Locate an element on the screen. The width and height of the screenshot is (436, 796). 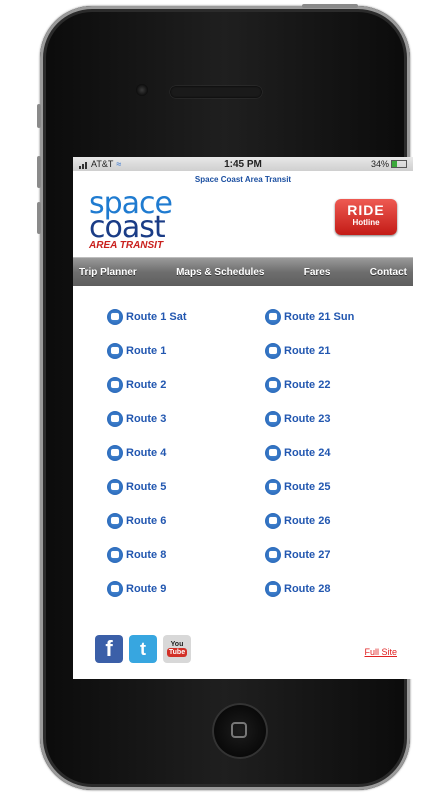
mute-switch is located at coordinates (39, 116).